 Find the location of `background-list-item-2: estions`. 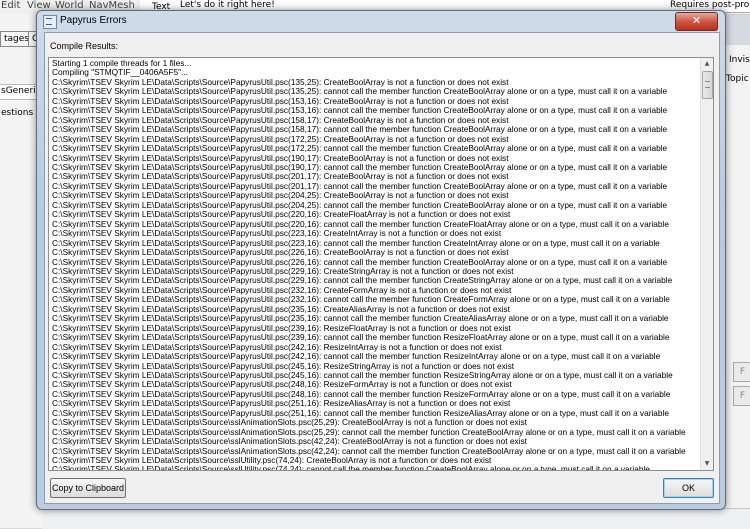

background-list-item-2: estions is located at coordinates (17, 113).